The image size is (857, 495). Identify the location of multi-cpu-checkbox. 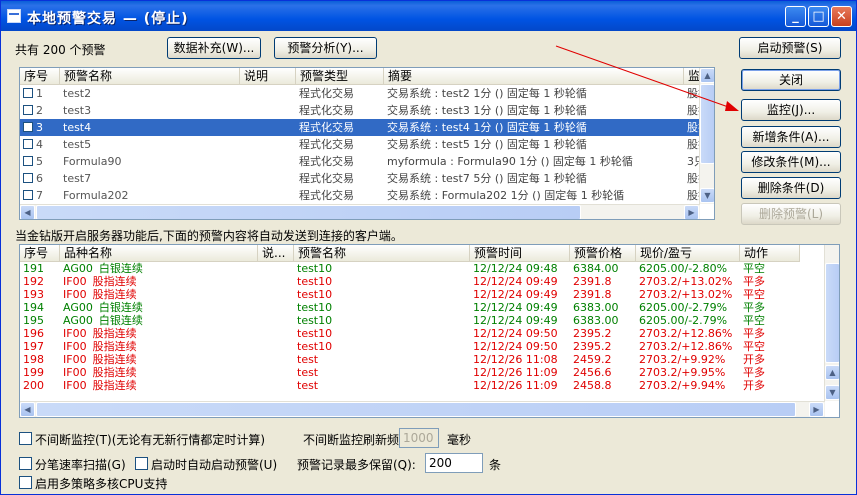
(25, 482).